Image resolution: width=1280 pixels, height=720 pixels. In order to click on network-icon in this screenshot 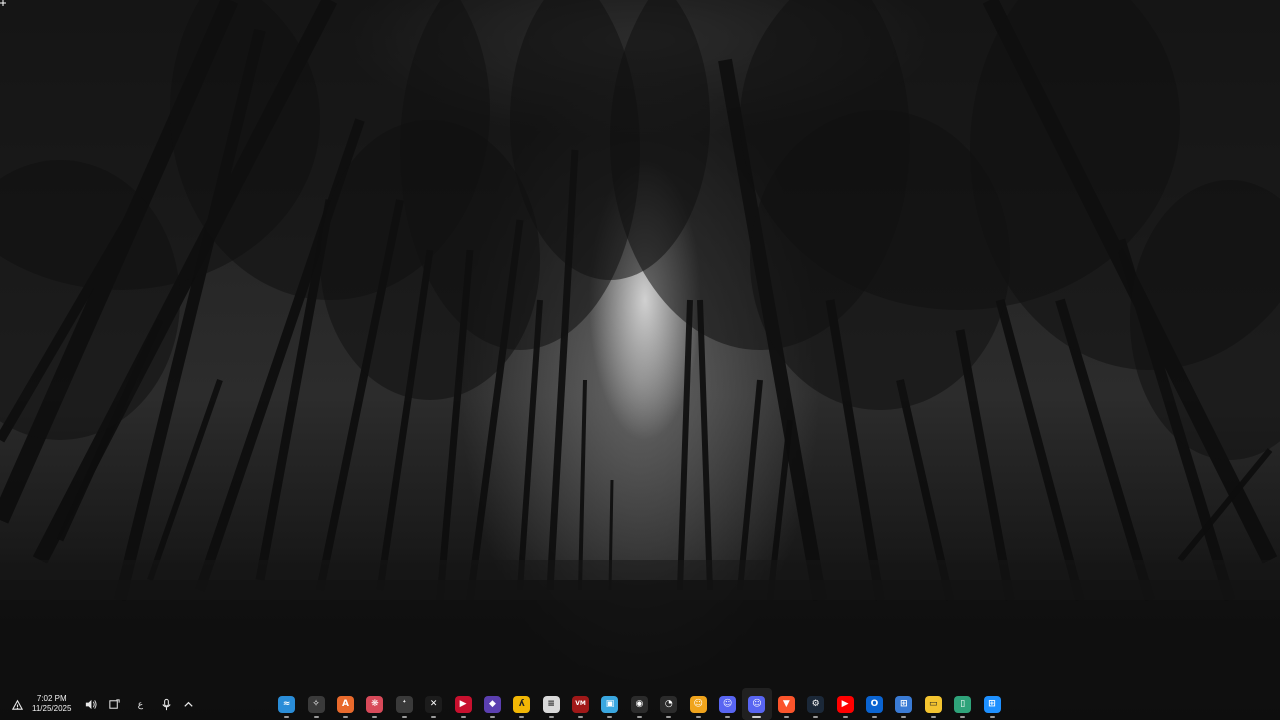, I will do `click(17, 704)`.